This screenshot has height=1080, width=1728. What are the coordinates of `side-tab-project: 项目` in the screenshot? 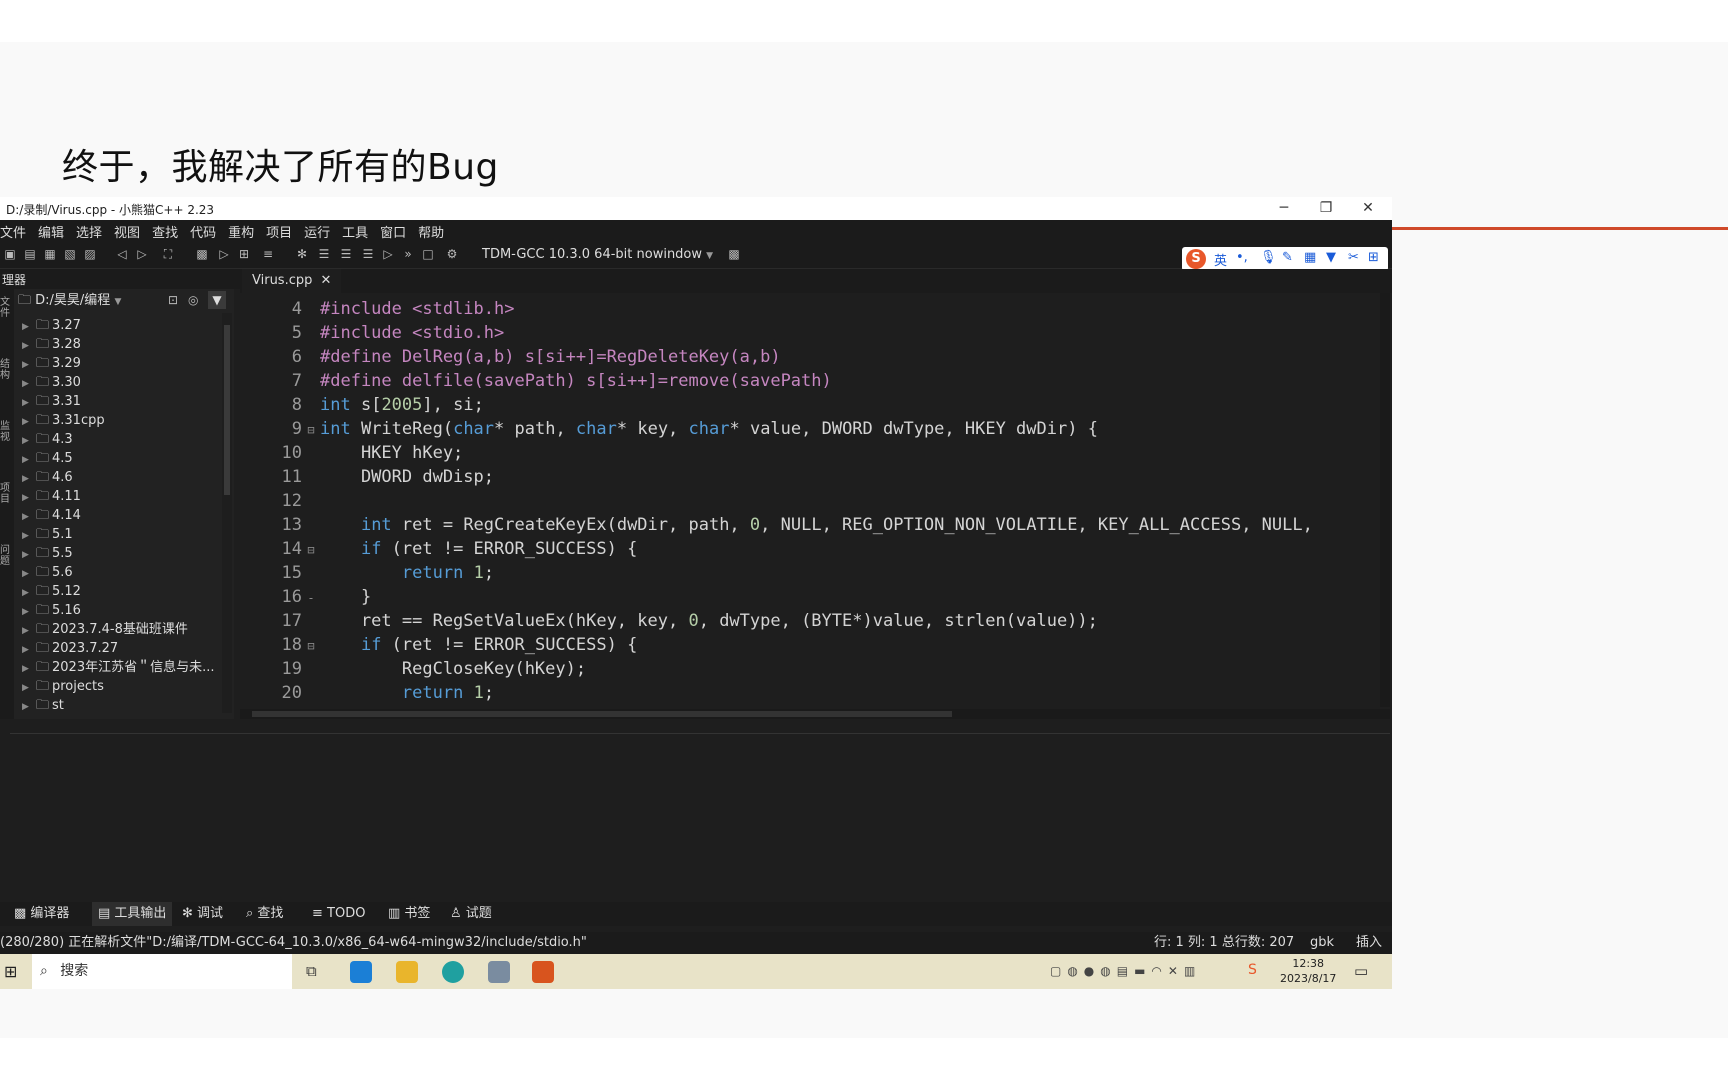 It's located at (6, 494).